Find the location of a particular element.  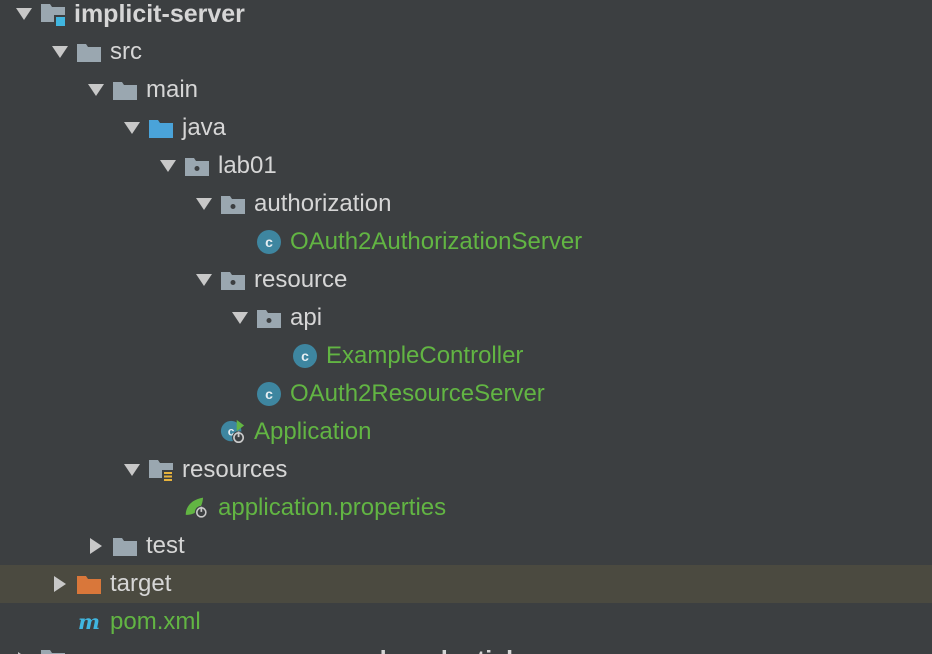

maven-icon: m is located at coordinates (89, 621).